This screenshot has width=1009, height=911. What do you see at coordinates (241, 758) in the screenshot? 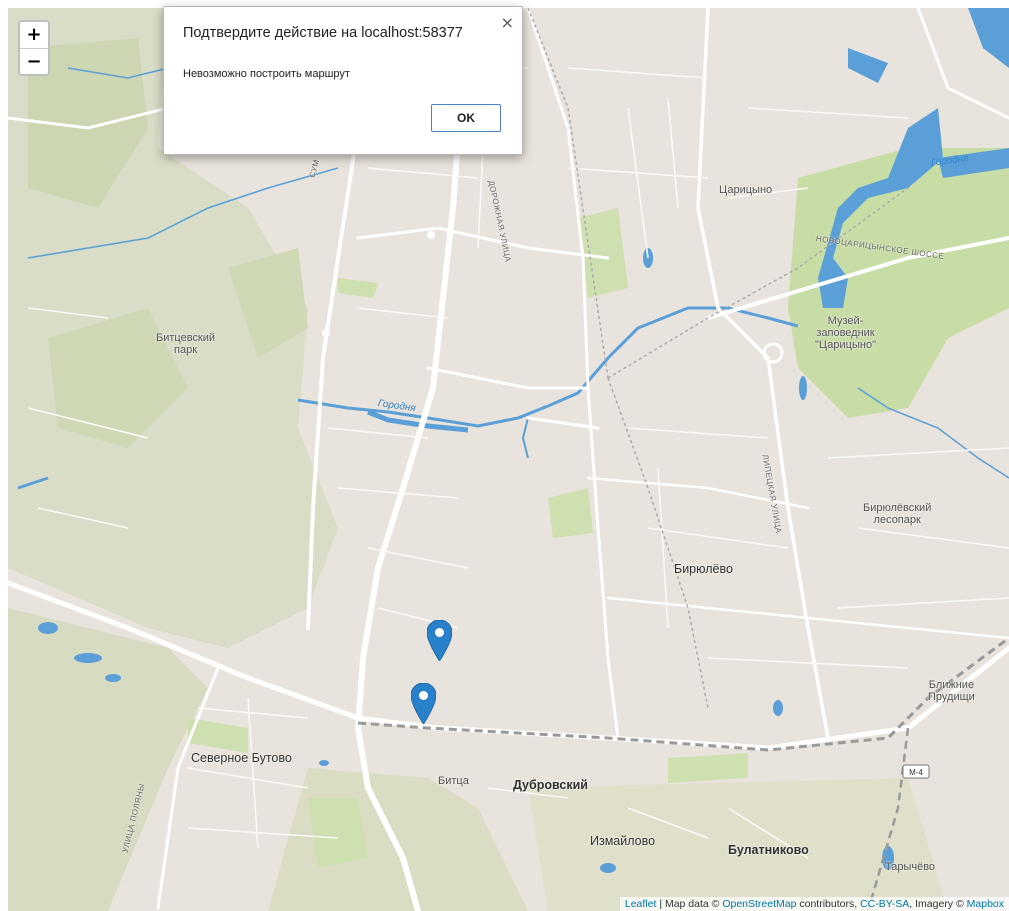
I see `place-label-severnoe-butovo: Северное Бутово` at bounding box center [241, 758].